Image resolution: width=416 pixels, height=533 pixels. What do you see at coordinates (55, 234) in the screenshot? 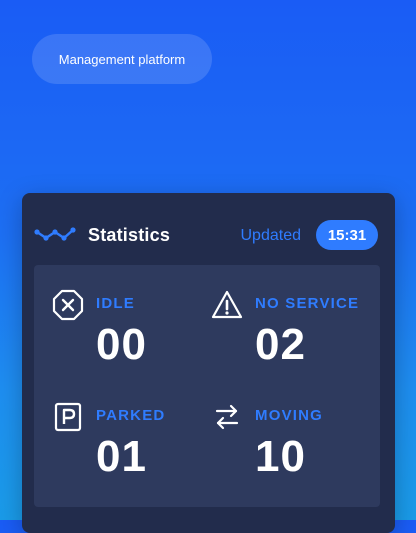
I see `trend-line-icon` at bounding box center [55, 234].